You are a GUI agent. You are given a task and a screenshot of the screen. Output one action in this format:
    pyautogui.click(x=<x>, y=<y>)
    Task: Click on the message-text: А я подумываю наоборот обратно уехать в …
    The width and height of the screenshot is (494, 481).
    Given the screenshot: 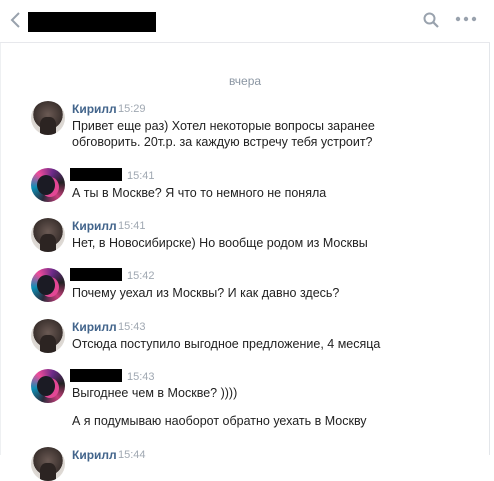 What is the action you would take?
    pyautogui.click(x=219, y=421)
    